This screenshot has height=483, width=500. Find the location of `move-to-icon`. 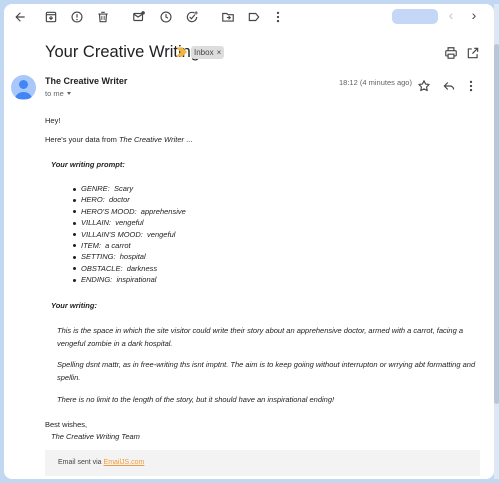

move-to-icon is located at coordinates (228, 17).